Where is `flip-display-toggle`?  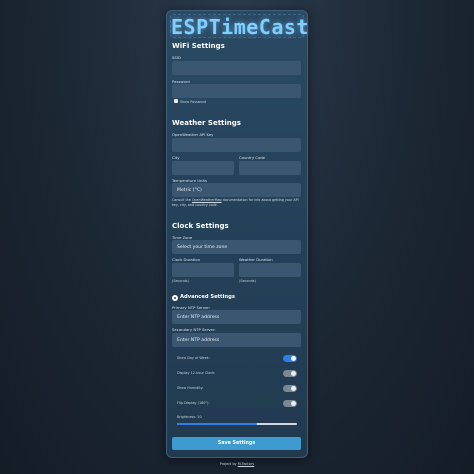 flip-display-toggle is located at coordinates (290, 403).